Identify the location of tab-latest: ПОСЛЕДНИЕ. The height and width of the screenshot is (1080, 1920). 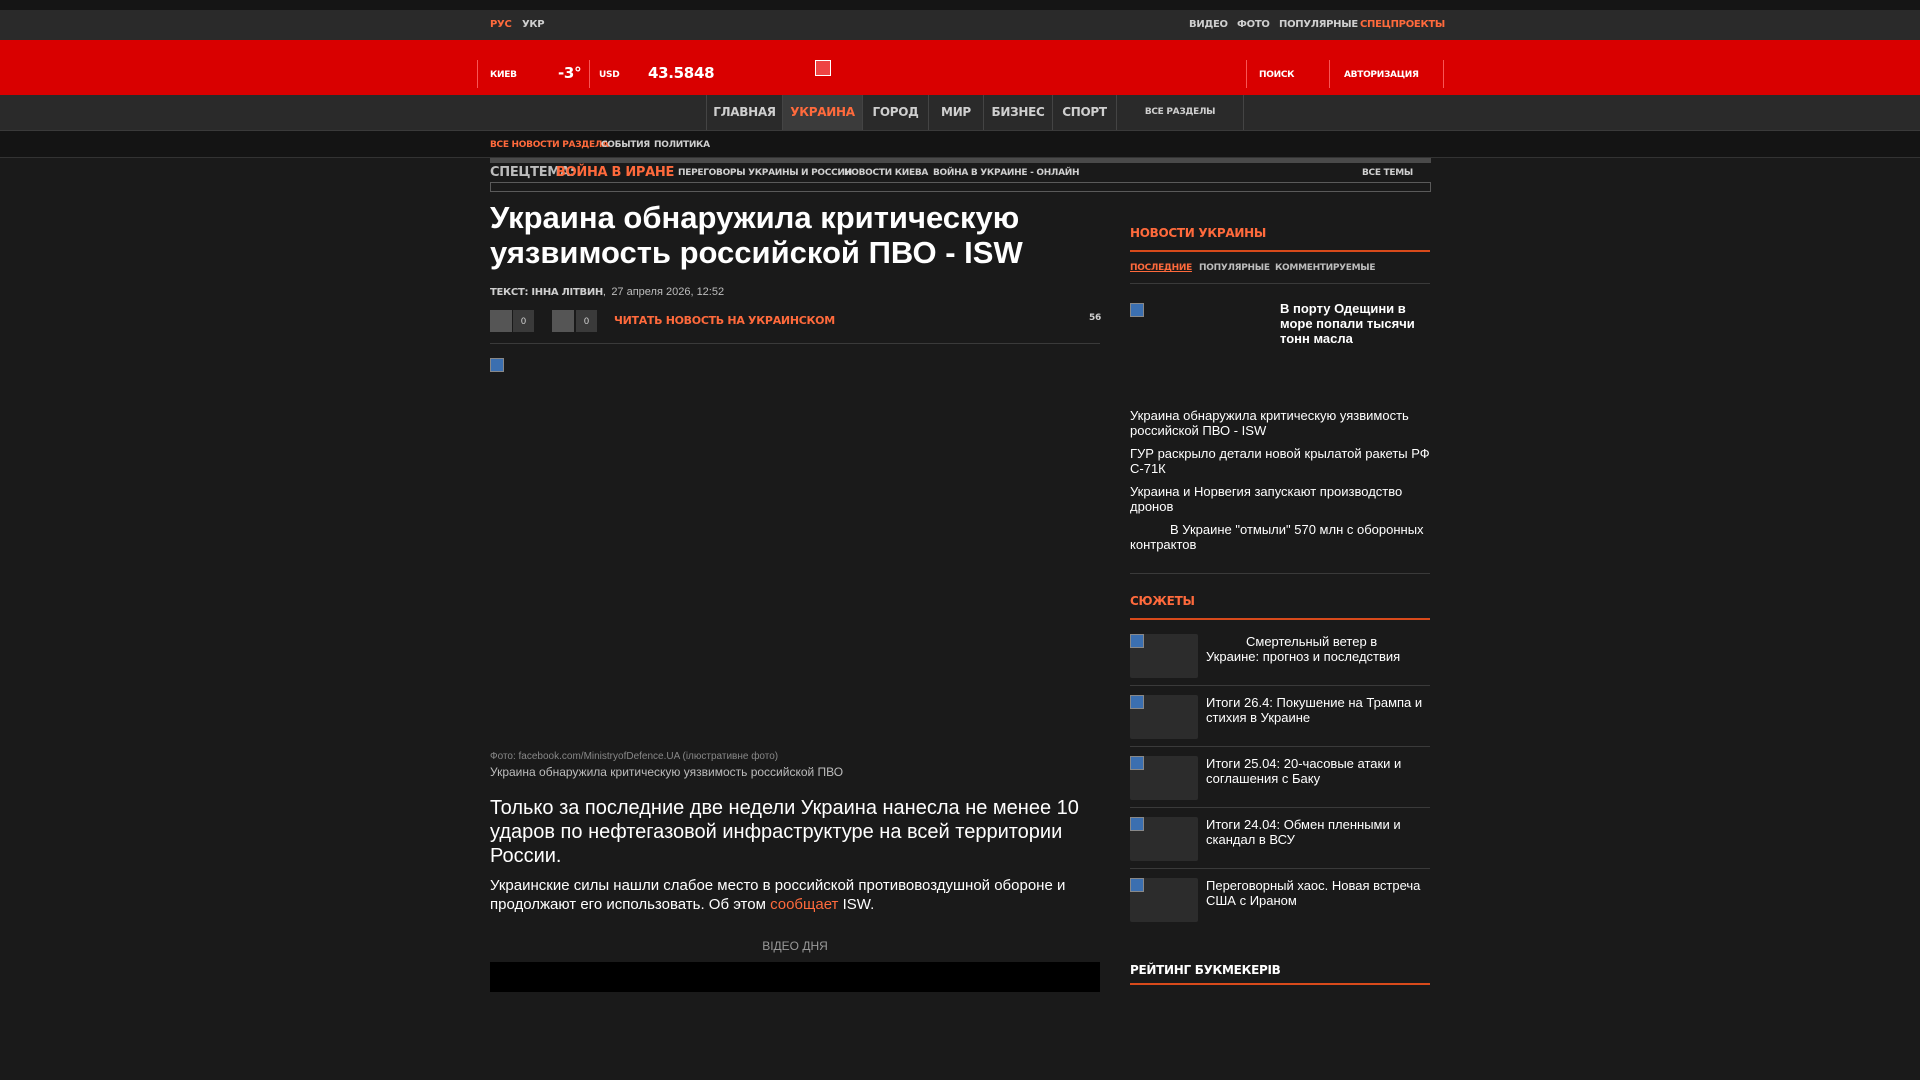
(1161, 268).